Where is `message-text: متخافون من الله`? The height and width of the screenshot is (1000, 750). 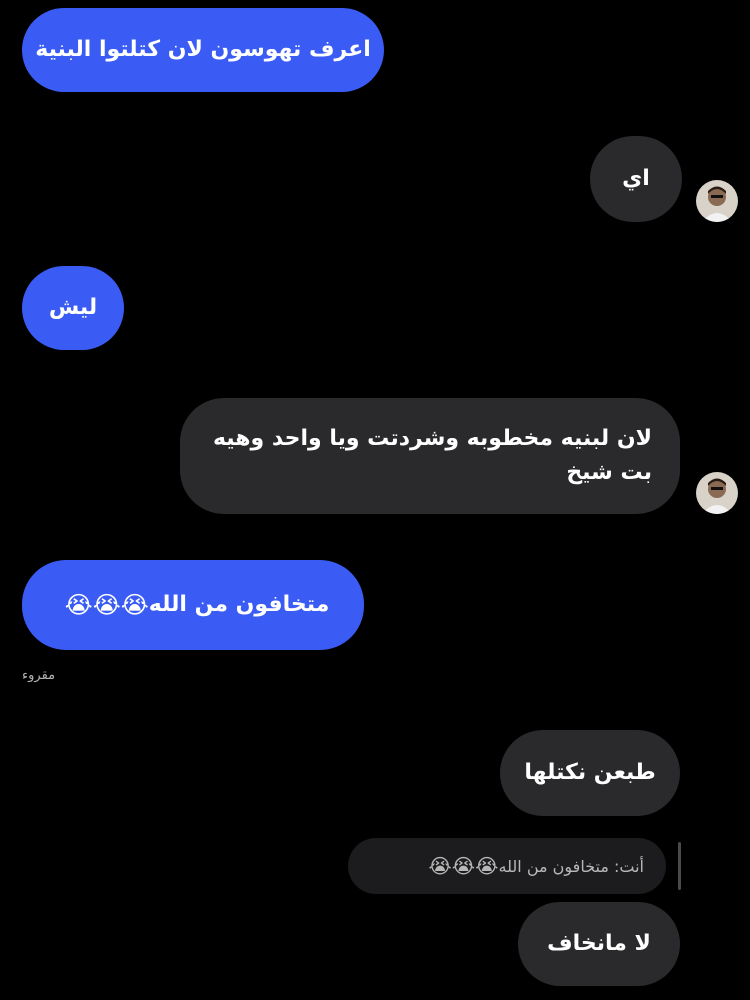
message-text: متخافون من الله is located at coordinates (239, 604).